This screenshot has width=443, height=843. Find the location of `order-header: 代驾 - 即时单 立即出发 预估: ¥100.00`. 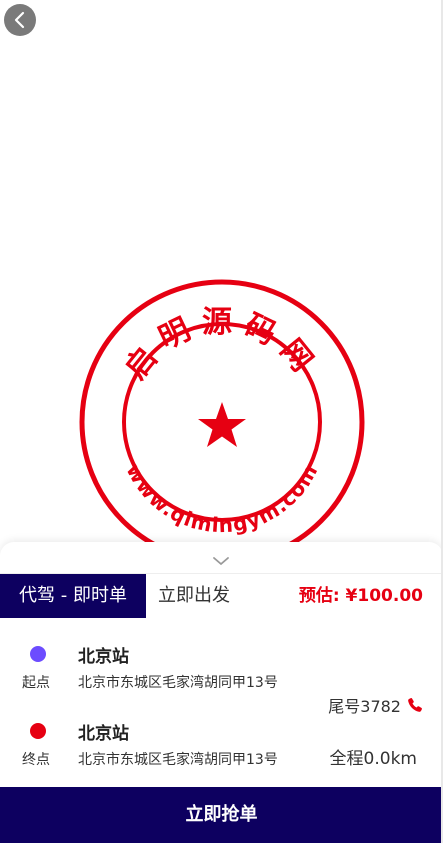

order-header: 代驾 - 即时单 立即出发 预估: ¥100.00 is located at coordinates (221, 595).